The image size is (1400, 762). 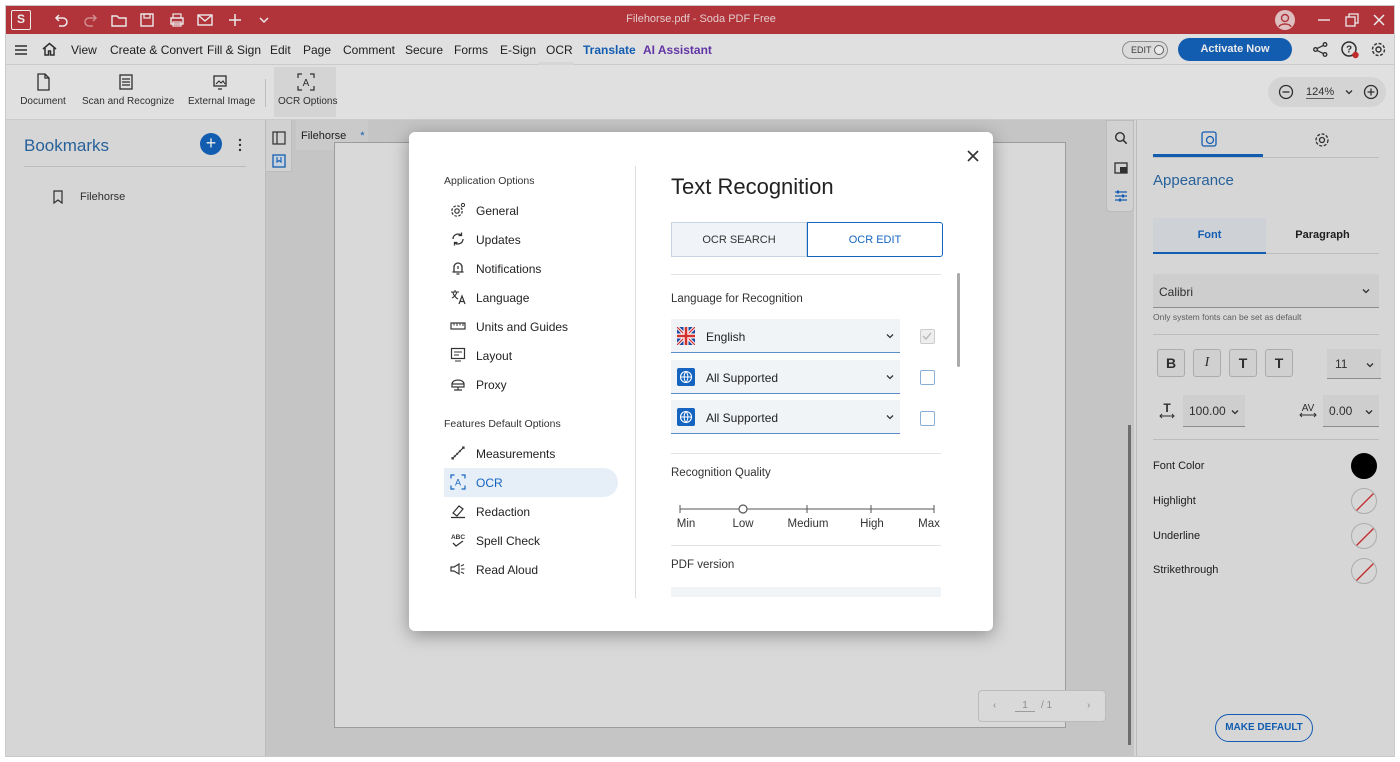 I want to click on nav-units-guides: Units and Guides, so click(x=531, y=326).